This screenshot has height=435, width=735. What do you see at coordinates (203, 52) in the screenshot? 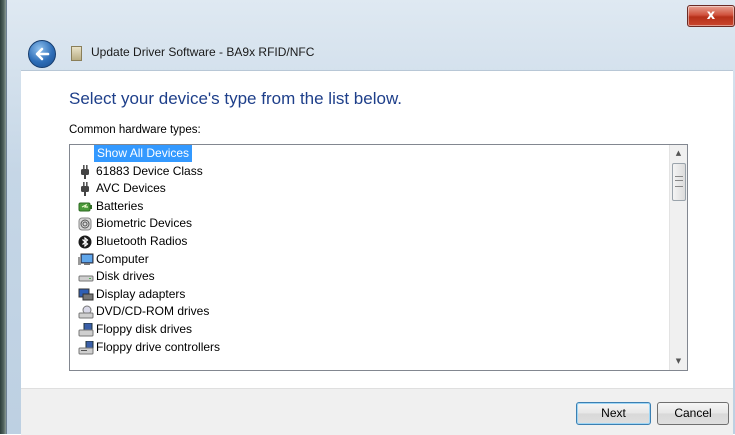
I see `window-title: Update Driver Software - BA9x RFID/NFC` at bounding box center [203, 52].